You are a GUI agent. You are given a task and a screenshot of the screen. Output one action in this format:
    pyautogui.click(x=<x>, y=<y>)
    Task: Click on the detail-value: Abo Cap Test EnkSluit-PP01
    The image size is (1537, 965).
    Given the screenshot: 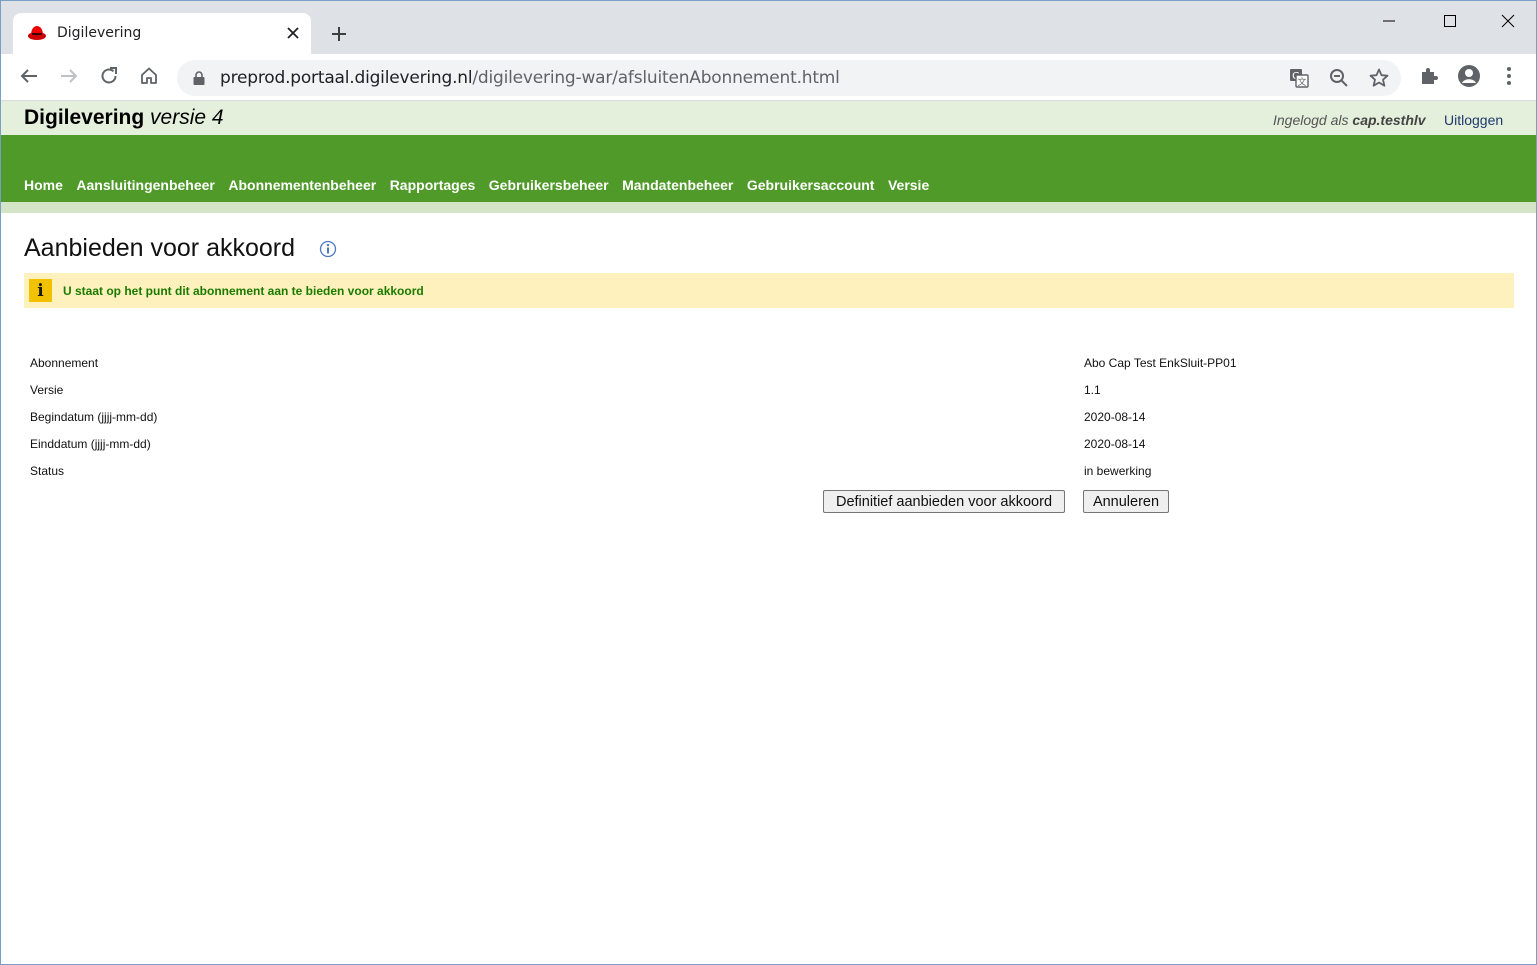 What is the action you would take?
    pyautogui.click(x=1160, y=363)
    